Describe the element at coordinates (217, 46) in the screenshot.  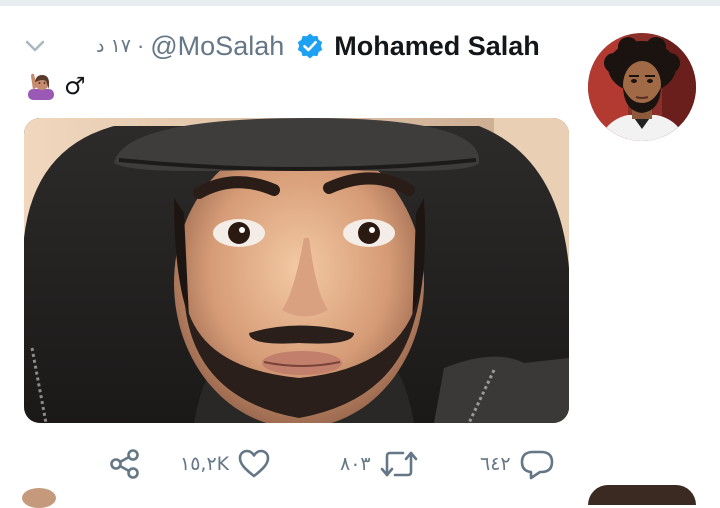
I see `user-handle: @MoSalah` at that location.